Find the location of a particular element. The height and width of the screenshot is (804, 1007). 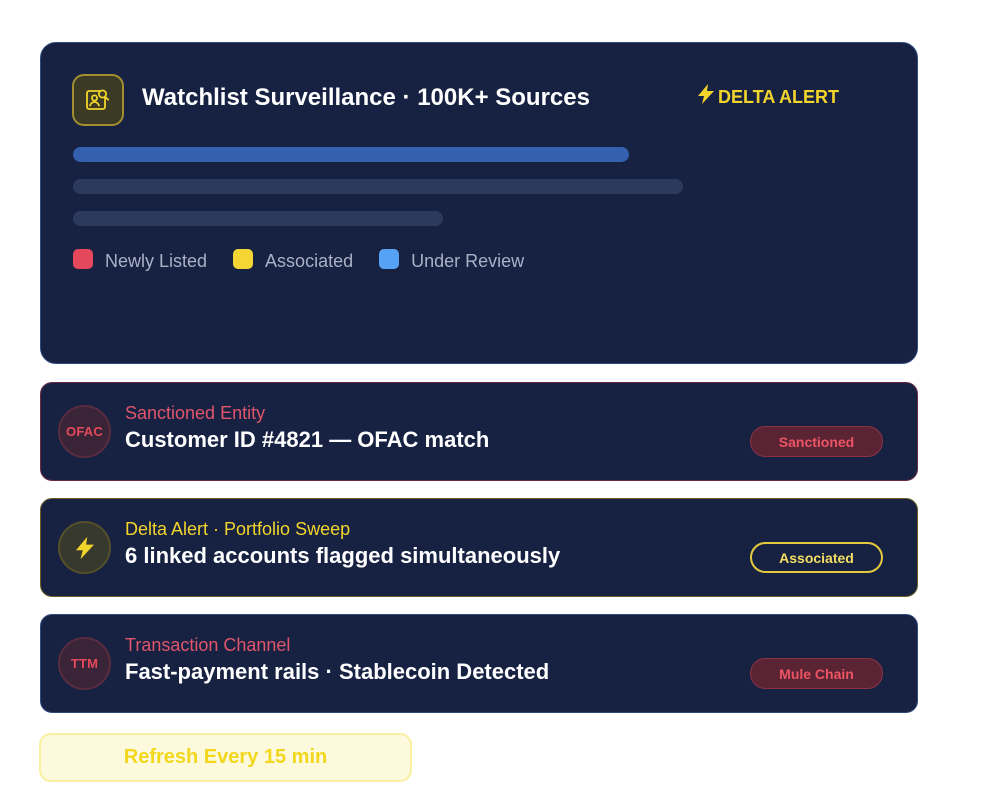

refresh-button: Refresh Every 15 min is located at coordinates (225, 757).